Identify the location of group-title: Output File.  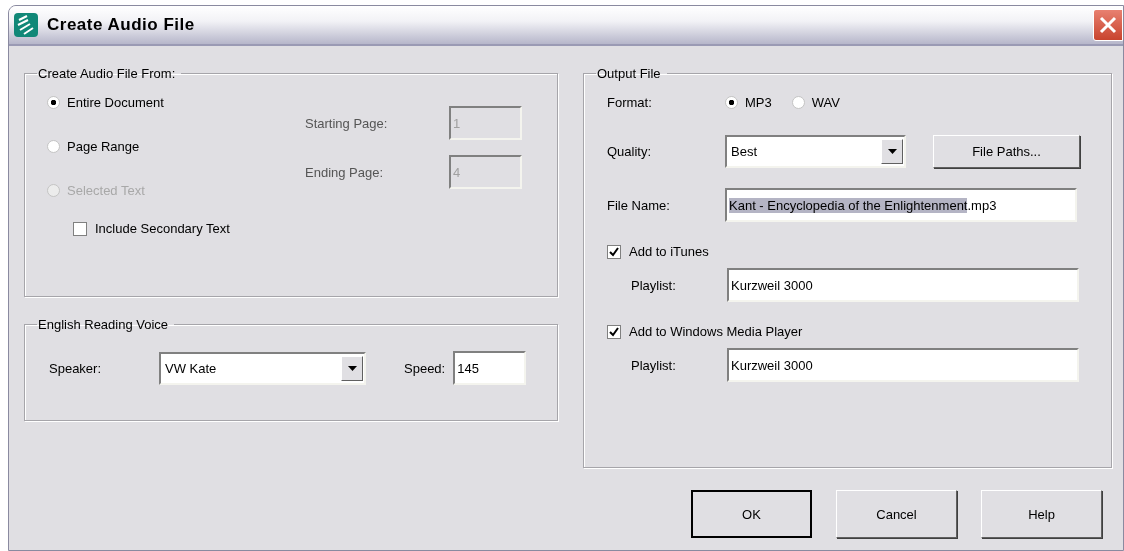
(629, 73).